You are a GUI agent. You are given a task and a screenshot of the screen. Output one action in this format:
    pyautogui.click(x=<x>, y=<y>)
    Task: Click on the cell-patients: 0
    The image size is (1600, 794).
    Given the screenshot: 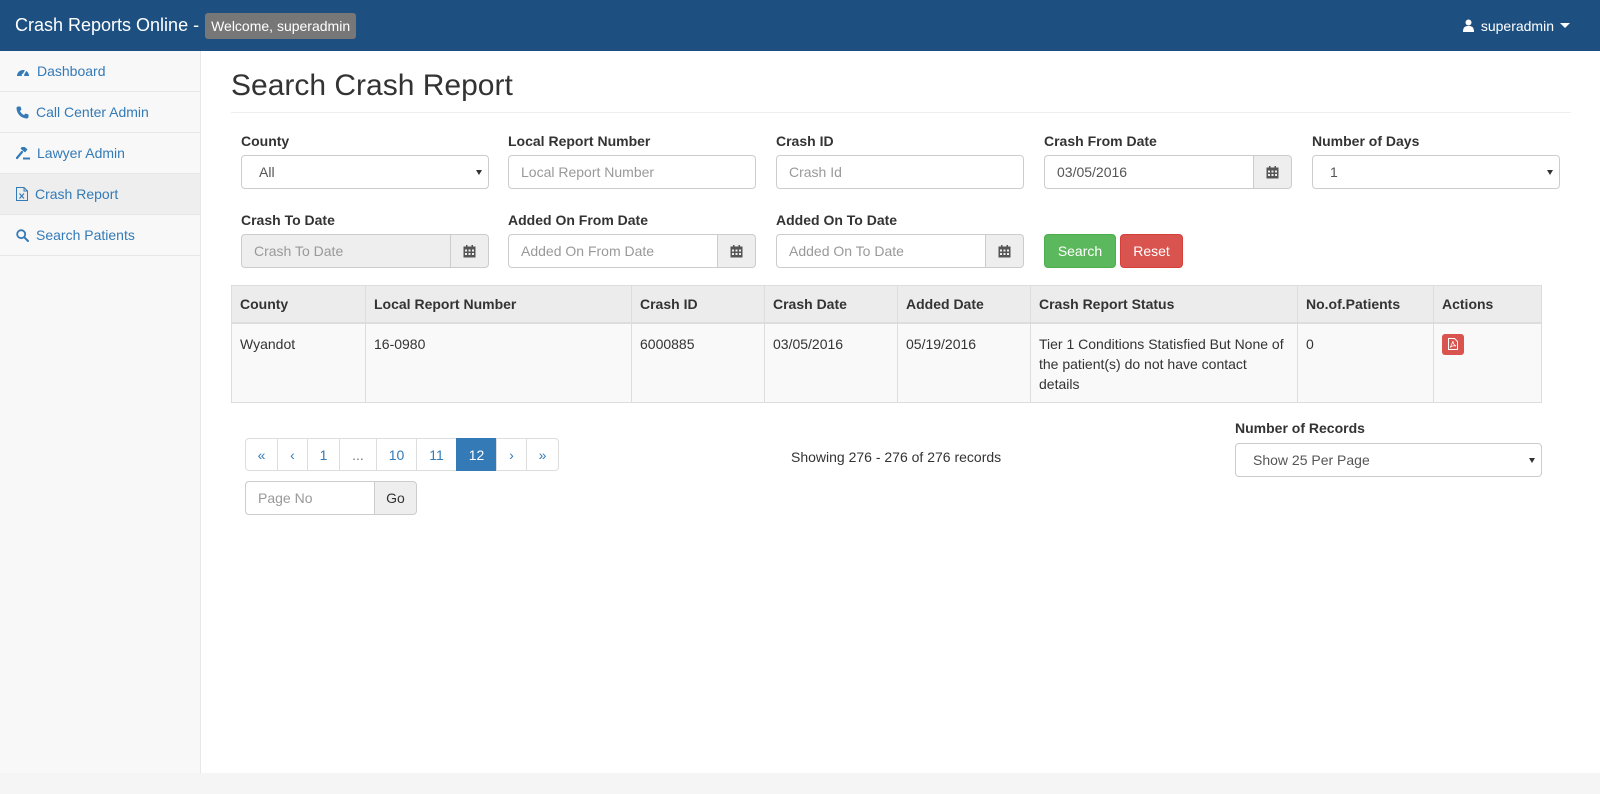 What is the action you would take?
    pyautogui.click(x=1365, y=362)
    